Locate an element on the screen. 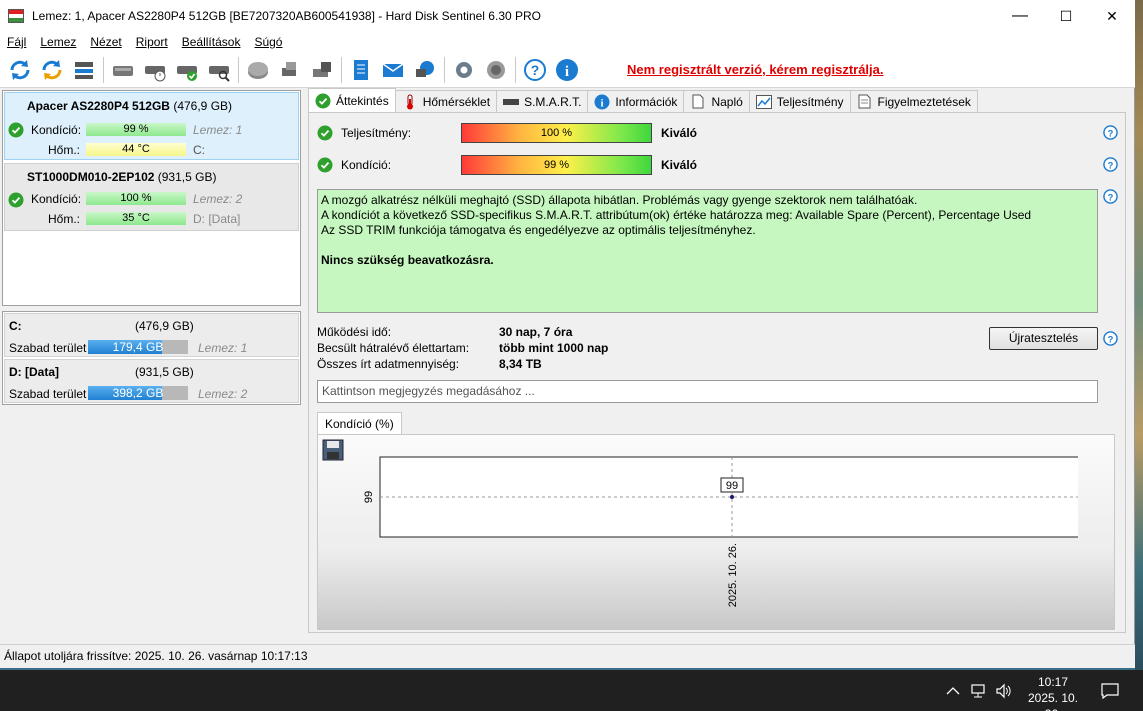 Image resolution: width=1143 pixels, height=711 pixels. disk-name: Apacer AS2280P4 512GB (476,9 GB) is located at coordinates (129, 106).